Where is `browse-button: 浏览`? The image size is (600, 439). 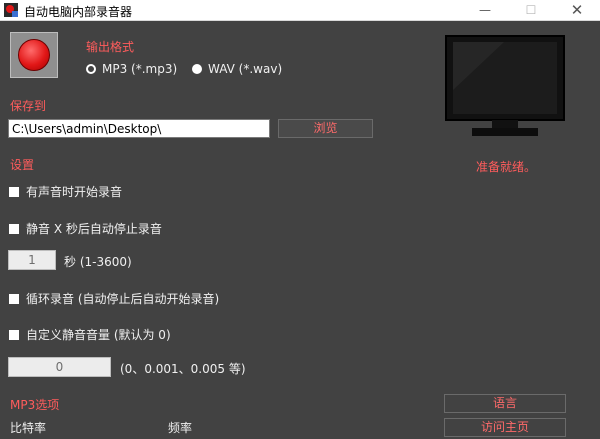
browse-button: 浏览 is located at coordinates (325, 128).